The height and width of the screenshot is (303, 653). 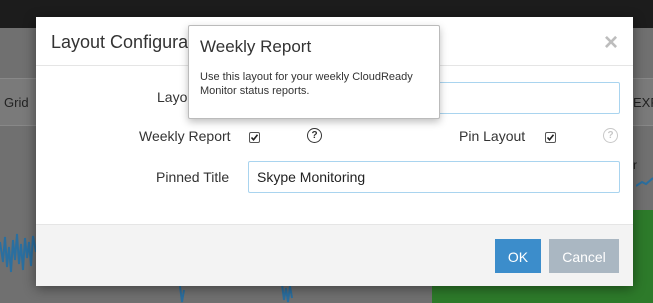 What do you see at coordinates (584, 256) in the screenshot?
I see `cancel-button: Cancel` at bounding box center [584, 256].